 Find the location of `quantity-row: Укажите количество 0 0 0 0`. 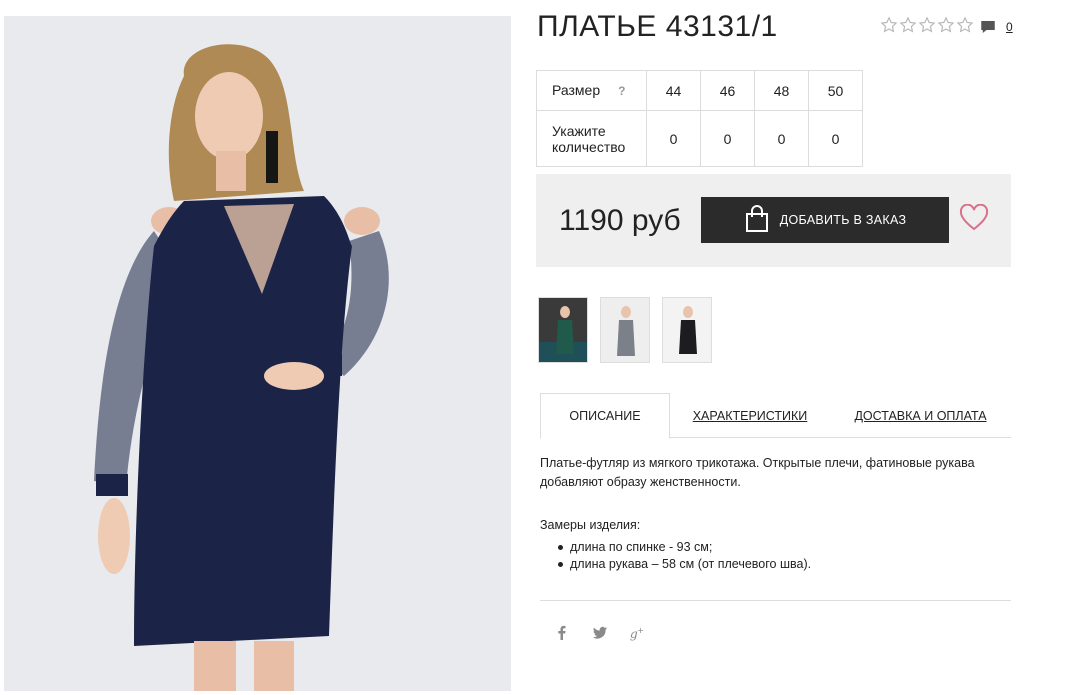

quantity-row: Укажите количество 0 0 0 0 is located at coordinates (699, 138).